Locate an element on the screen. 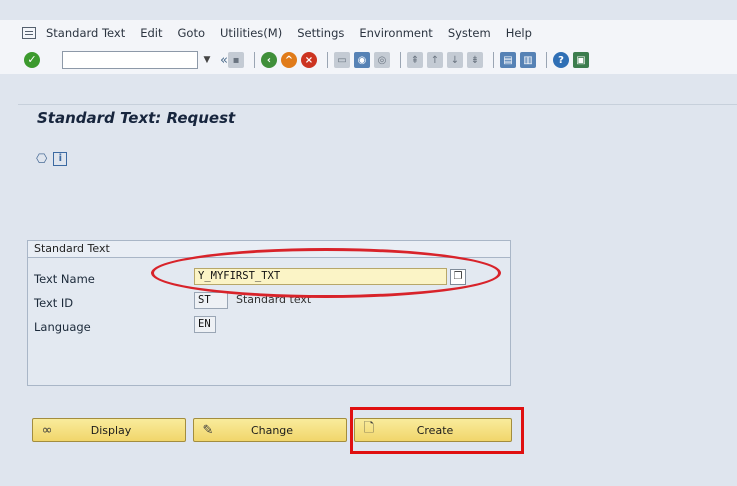  find-next-icon: ◎ is located at coordinates (381, 60).